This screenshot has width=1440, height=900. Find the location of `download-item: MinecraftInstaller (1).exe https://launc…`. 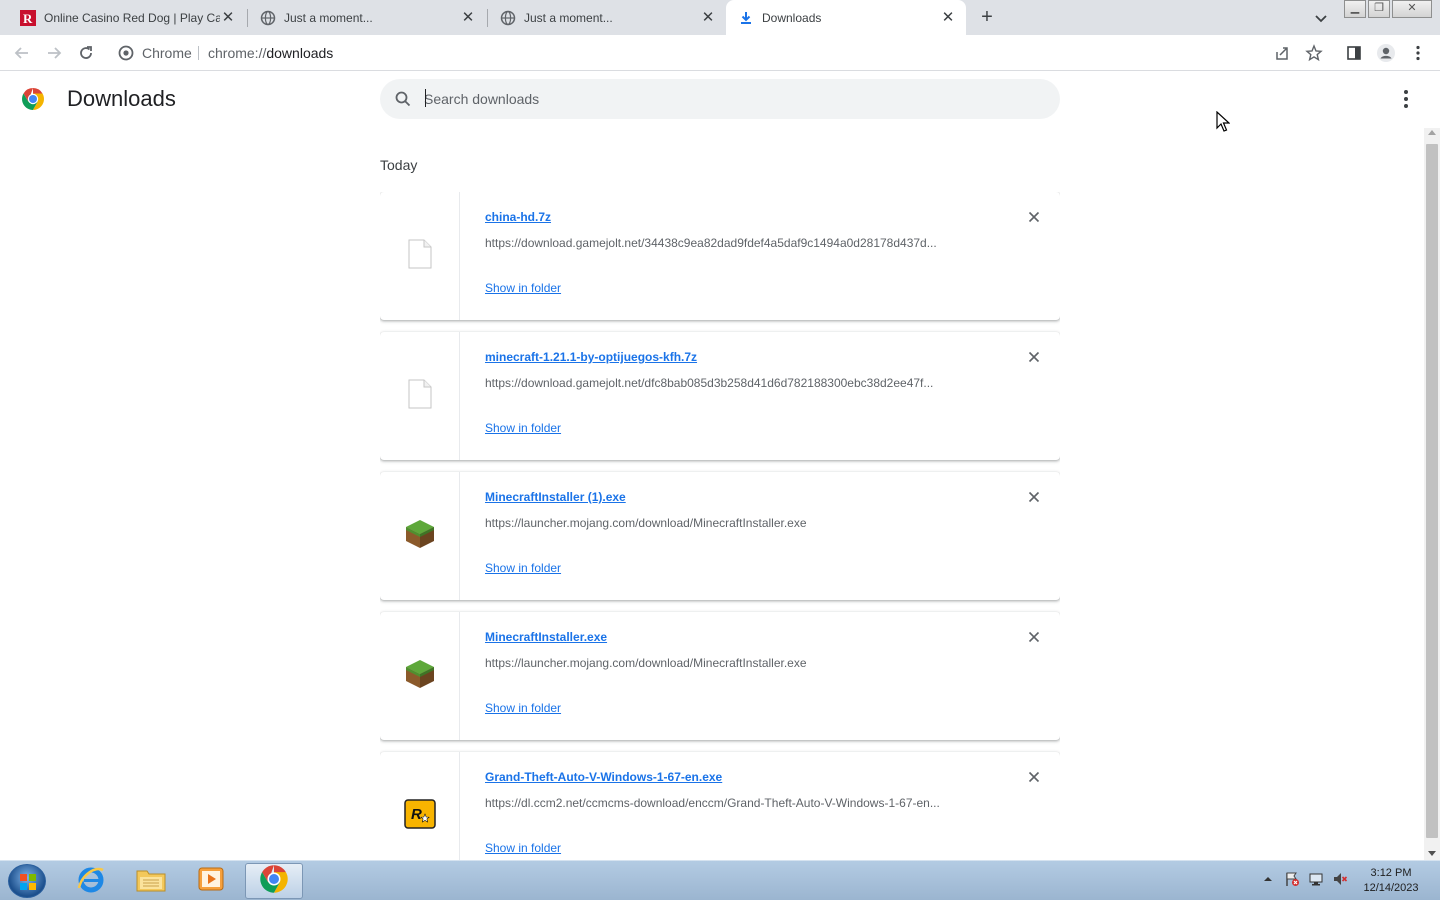

download-item: MinecraftInstaller (1).exe https://launc… is located at coordinates (720, 536).